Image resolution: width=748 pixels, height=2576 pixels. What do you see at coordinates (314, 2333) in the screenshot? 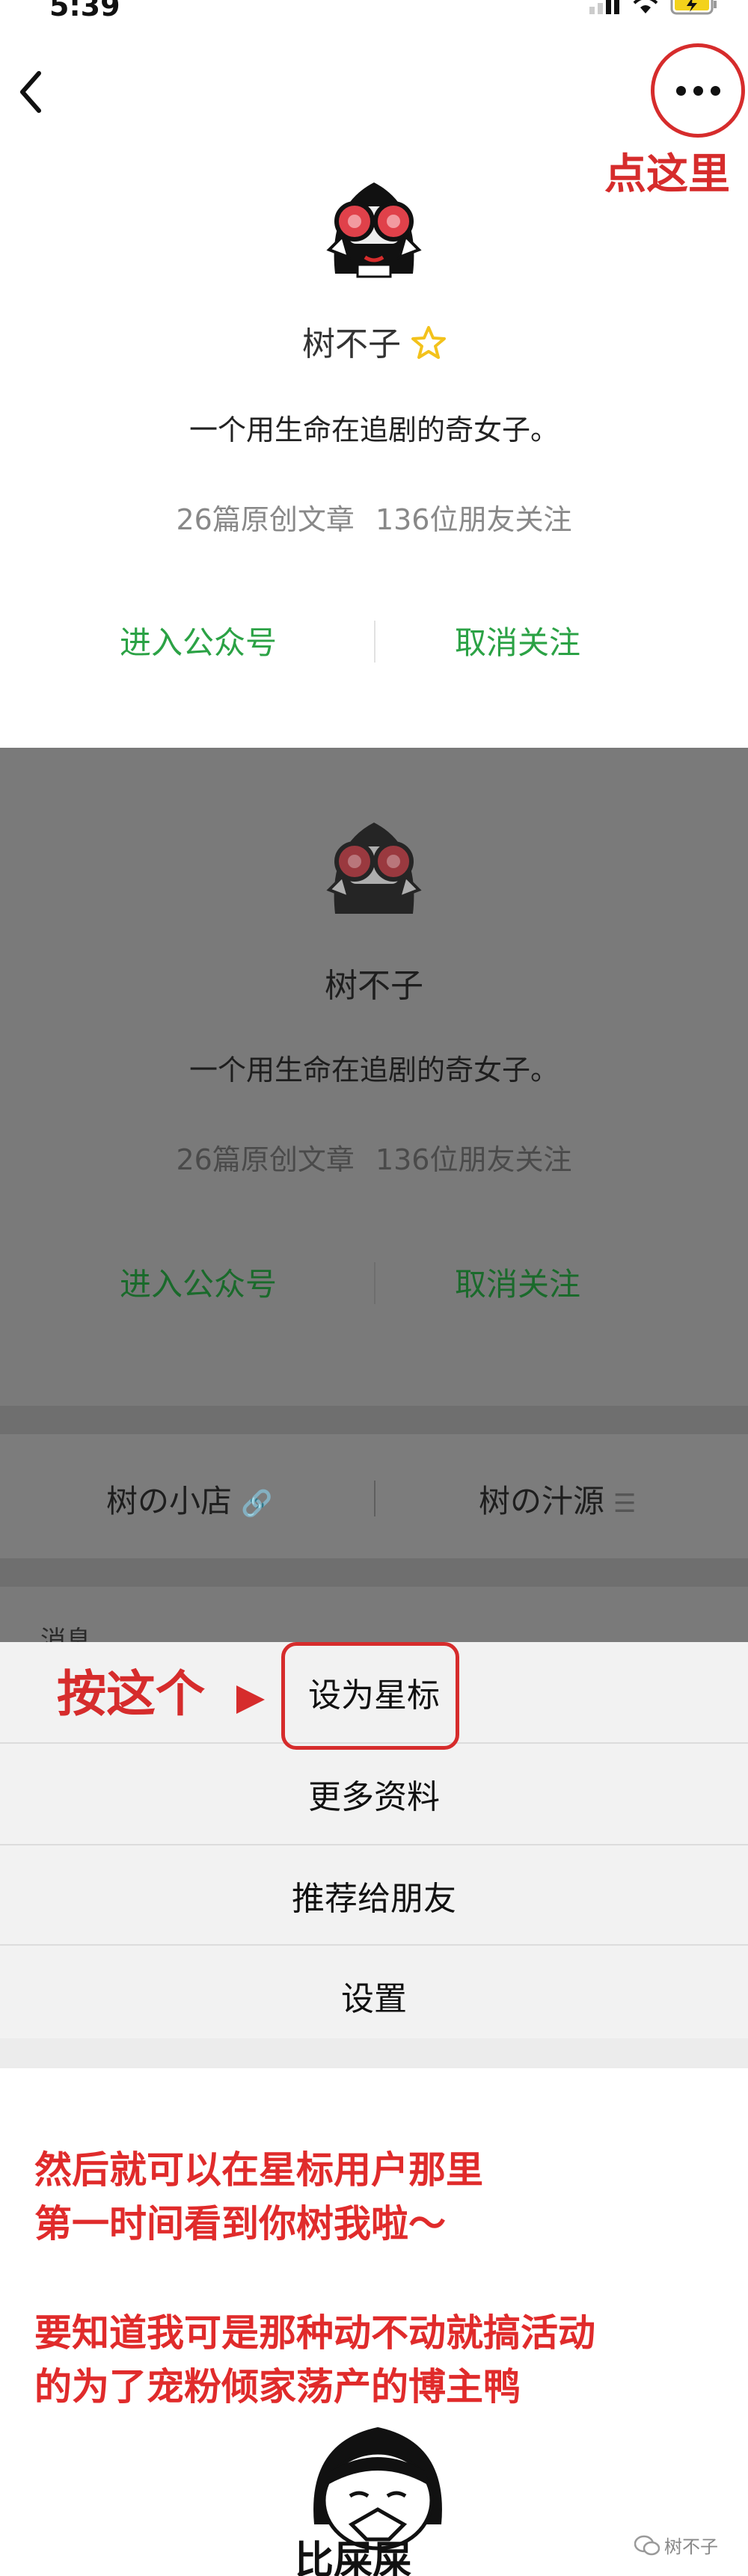
I see `message-line-3: 要知道我可是那种动不动就搞活动` at bounding box center [314, 2333].